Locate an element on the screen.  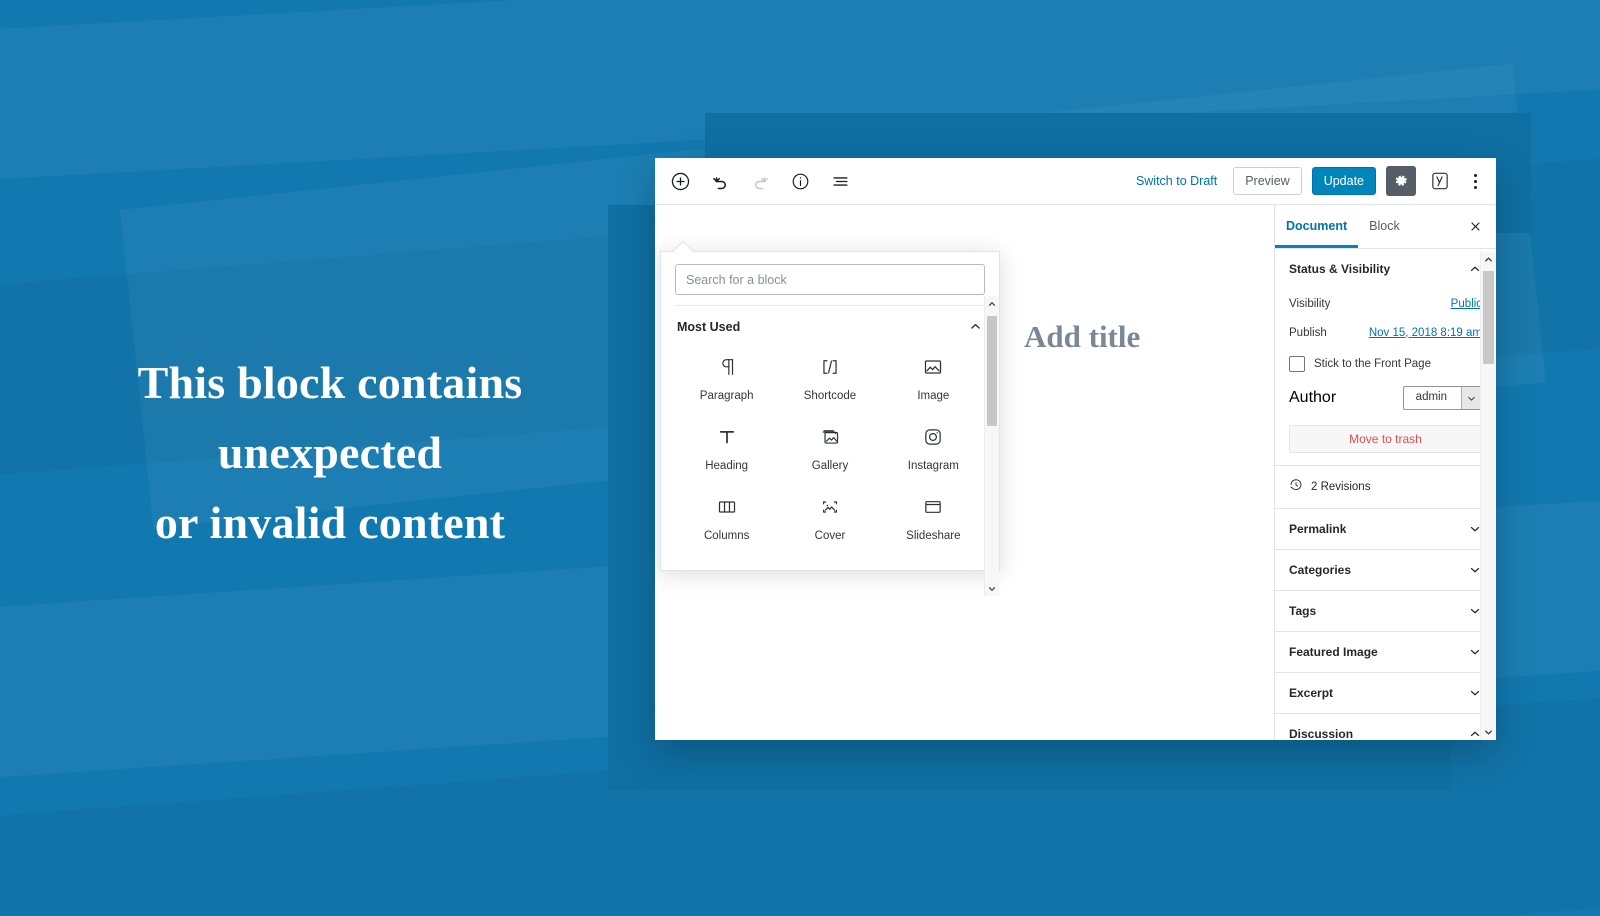
inserter-scrollbar is located at coordinates (991, 446).